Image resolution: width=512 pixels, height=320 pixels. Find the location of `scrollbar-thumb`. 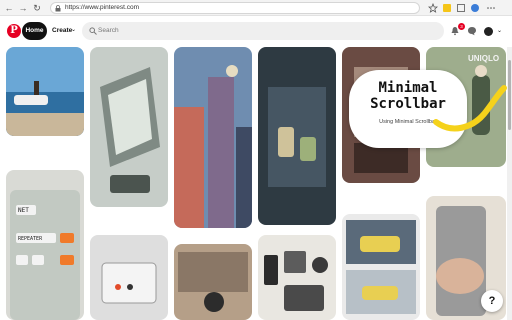

scrollbar-thumb is located at coordinates (509, 95).